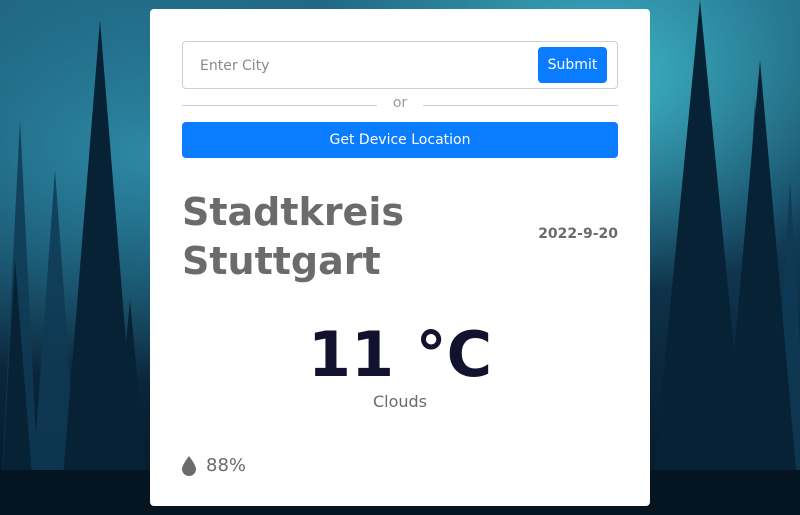 The height and width of the screenshot is (515, 800). Describe the element at coordinates (365, 66) in the screenshot. I see `city-input` at that location.